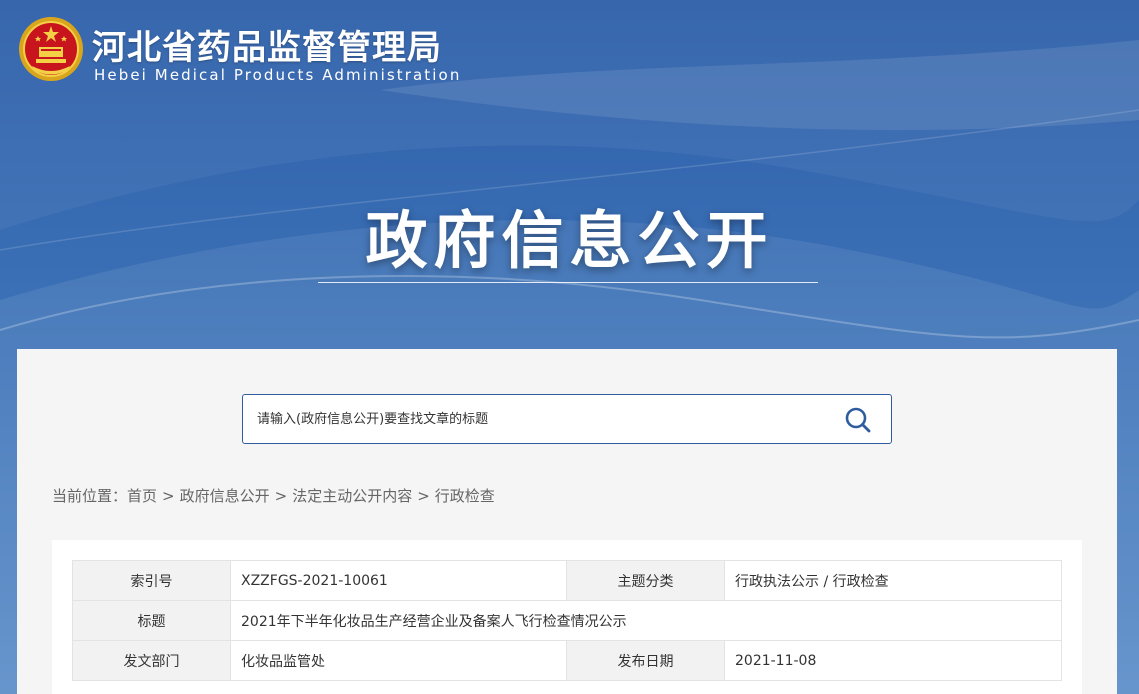 The height and width of the screenshot is (694, 1139). I want to click on search-bar, so click(567, 419).